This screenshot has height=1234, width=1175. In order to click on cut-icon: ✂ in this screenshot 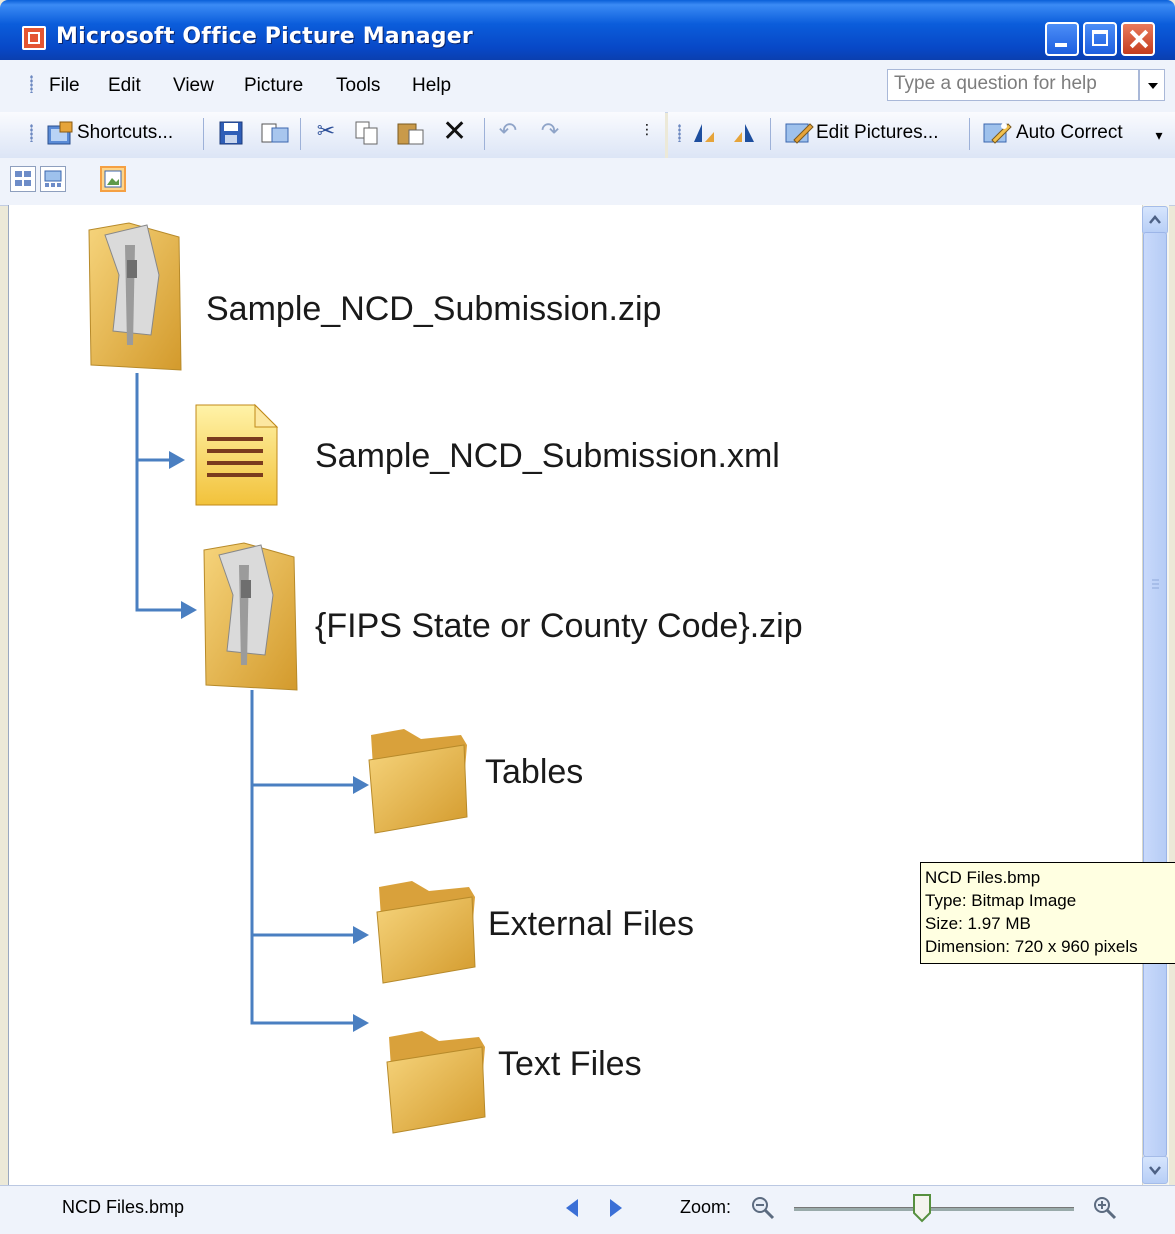, I will do `click(326, 132)`.